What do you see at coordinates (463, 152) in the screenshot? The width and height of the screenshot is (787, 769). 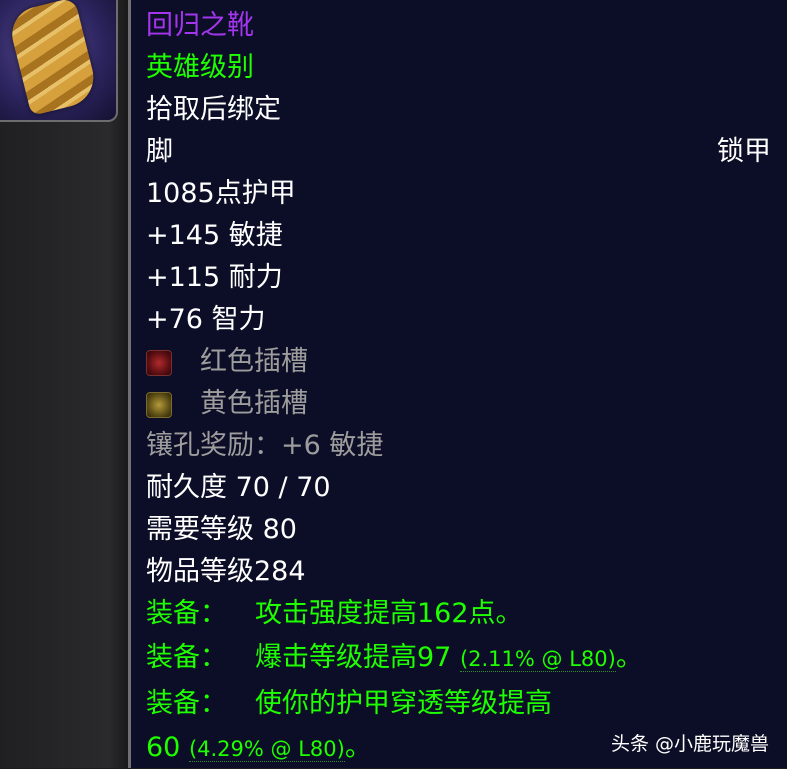 I see `slot-row: 脚 锁甲` at bounding box center [463, 152].